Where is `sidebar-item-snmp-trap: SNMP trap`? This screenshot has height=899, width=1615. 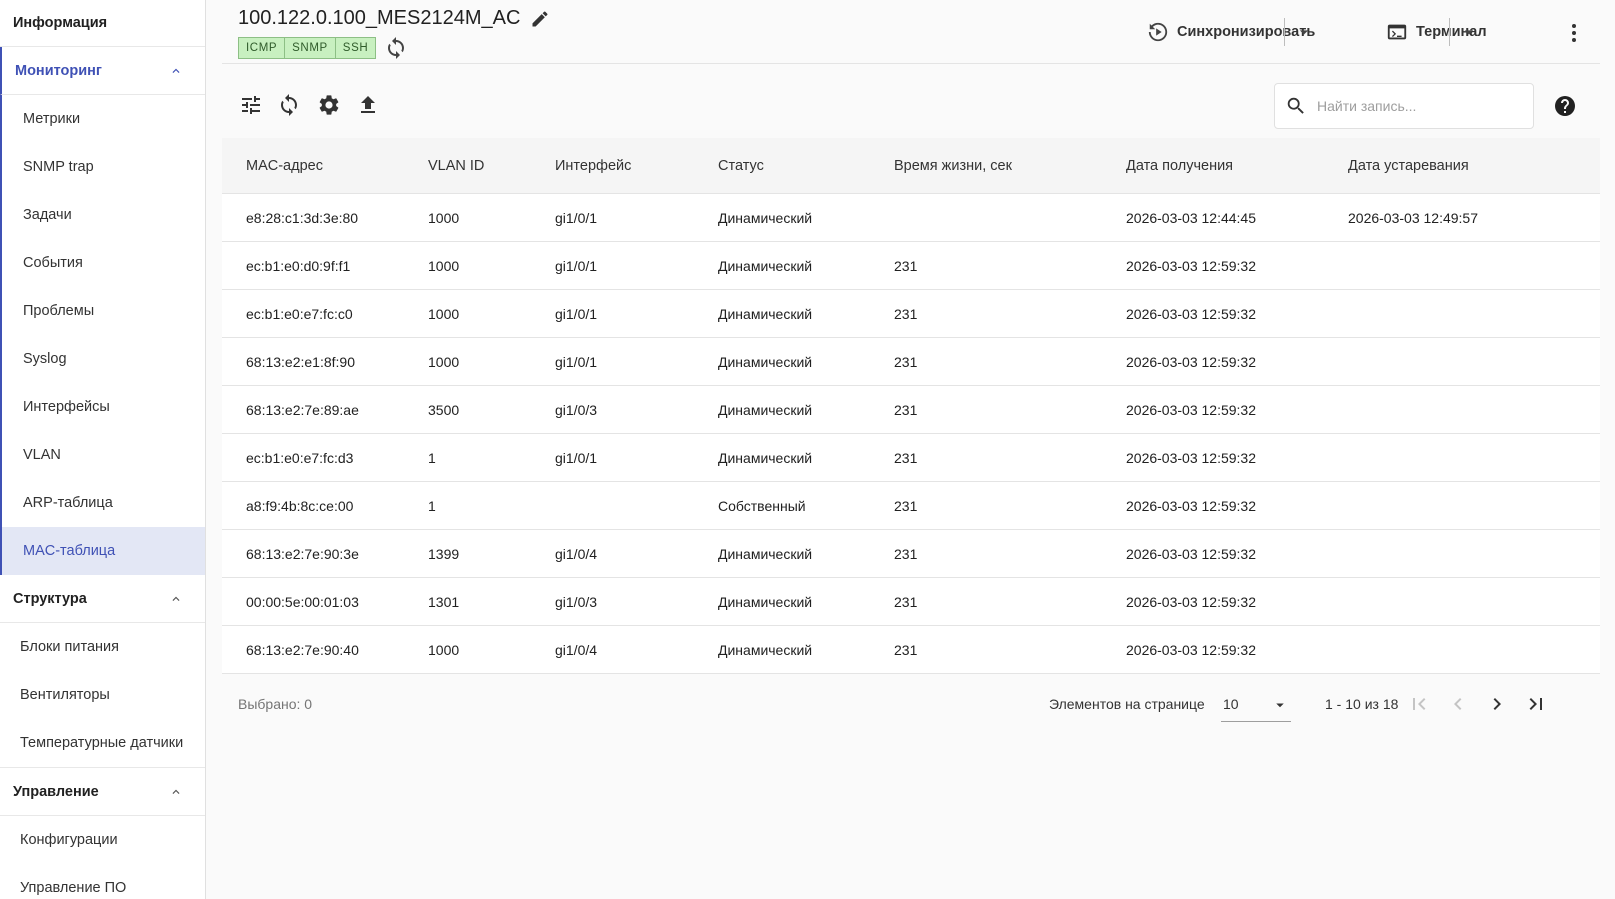 sidebar-item-snmp-trap: SNMP trap is located at coordinates (103, 167).